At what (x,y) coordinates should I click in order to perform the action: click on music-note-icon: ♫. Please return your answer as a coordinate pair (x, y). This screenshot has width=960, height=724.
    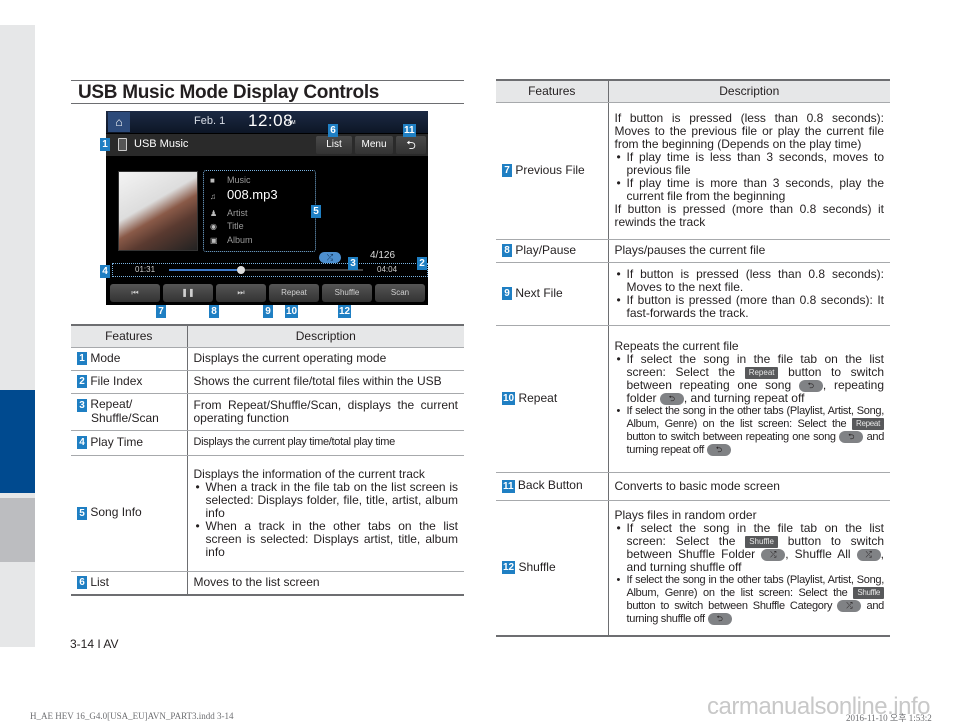
    Looking at the image, I should click on (213, 196).